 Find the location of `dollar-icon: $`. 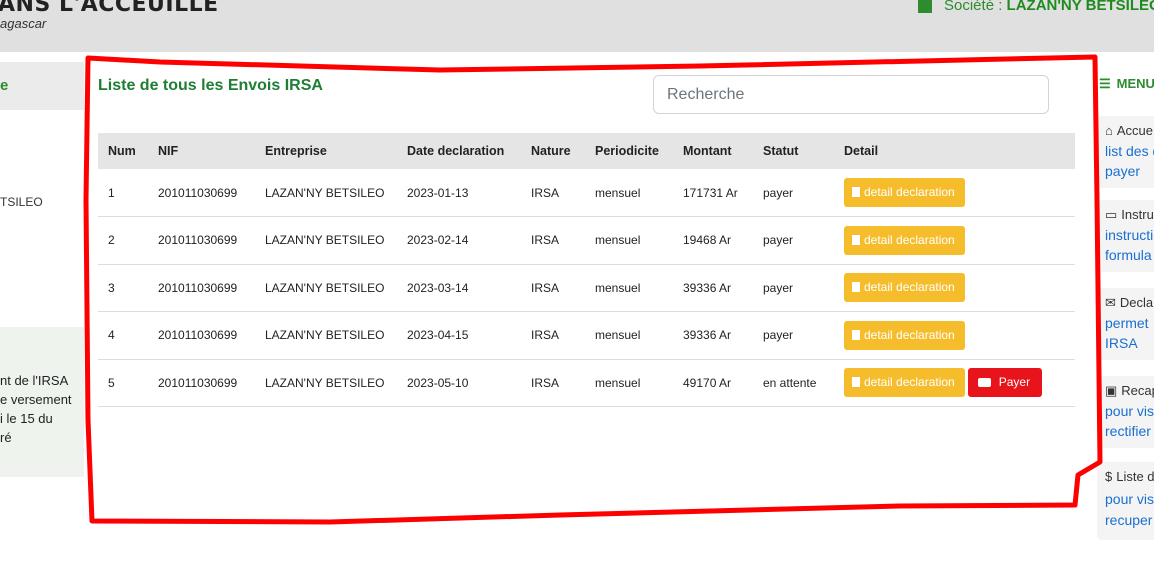

dollar-icon: $ is located at coordinates (1109, 476).